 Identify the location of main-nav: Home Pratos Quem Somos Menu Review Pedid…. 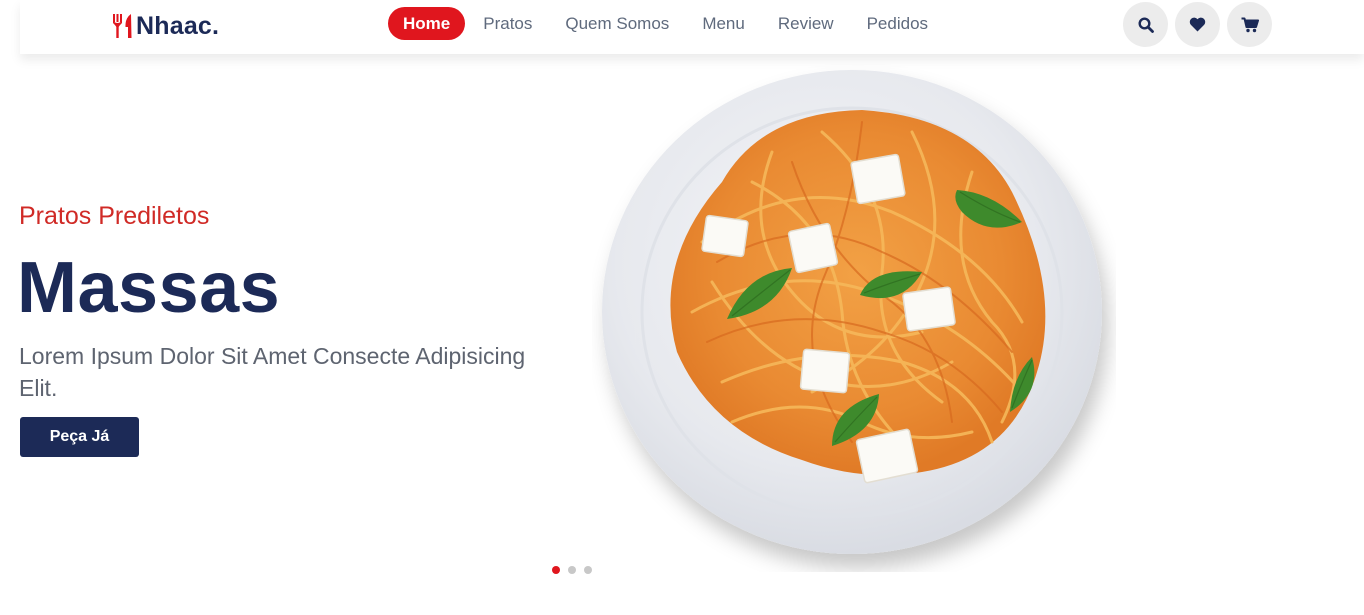
(666, 23).